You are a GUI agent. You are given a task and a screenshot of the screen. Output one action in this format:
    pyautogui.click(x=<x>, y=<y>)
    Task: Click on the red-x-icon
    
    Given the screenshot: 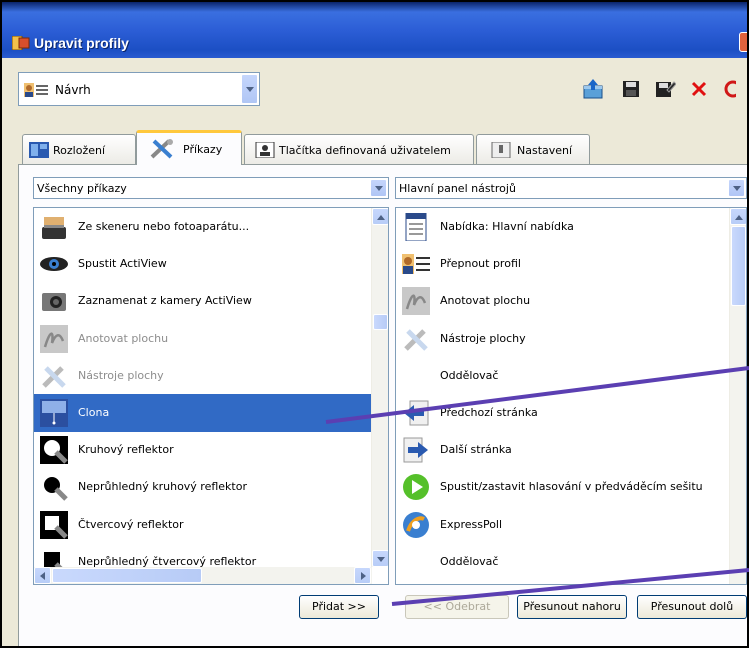 What is the action you would take?
    pyautogui.click(x=699, y=89)
    